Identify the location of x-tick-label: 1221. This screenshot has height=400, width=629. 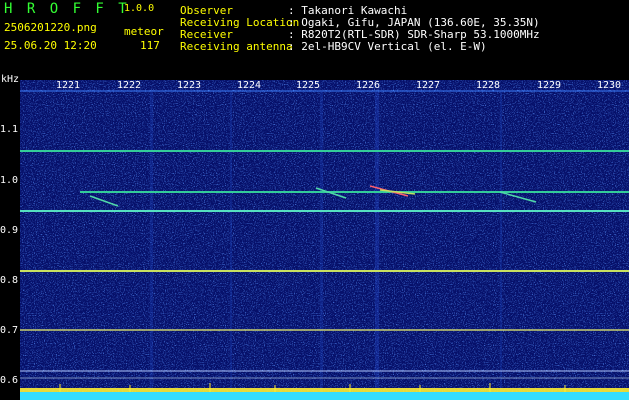
(68, 85).